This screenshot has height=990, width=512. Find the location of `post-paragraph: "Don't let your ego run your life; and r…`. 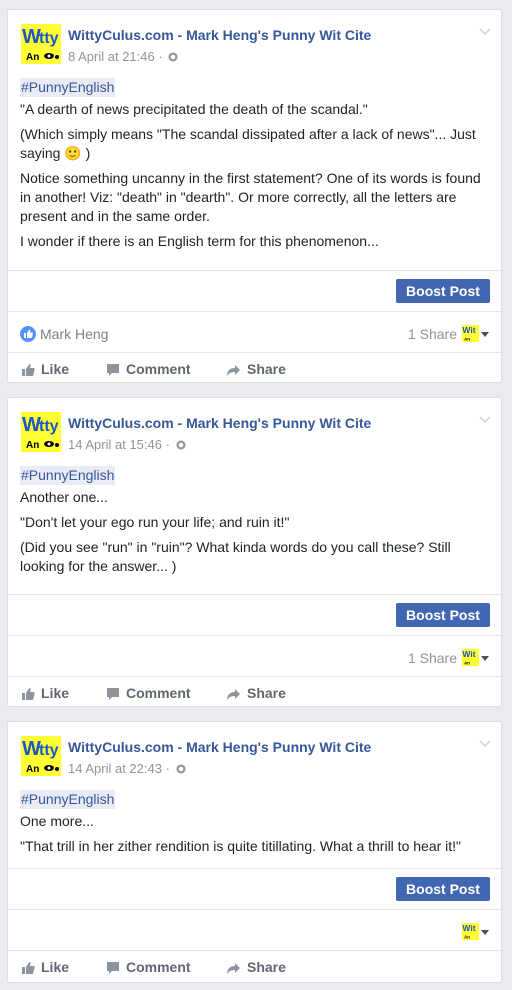

post-paragraph: "Don't let your ego run your life; and r… is located at coordinates (155, 522).